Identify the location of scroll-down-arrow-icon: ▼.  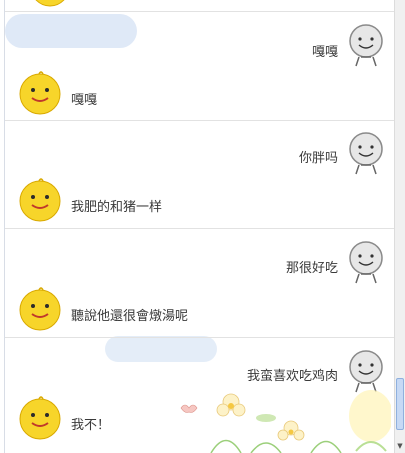
(400, 446).